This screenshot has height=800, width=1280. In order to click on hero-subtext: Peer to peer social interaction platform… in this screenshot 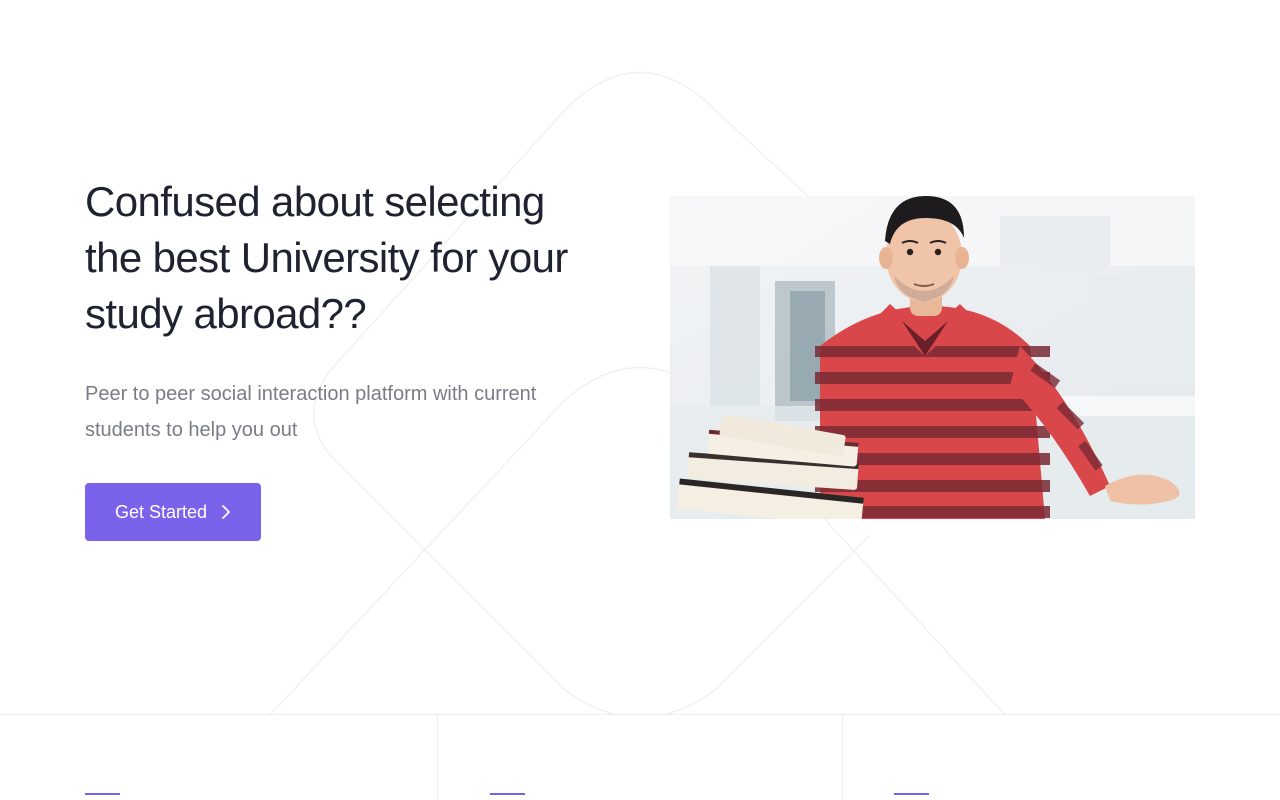, I will do `click(311, 412)`.